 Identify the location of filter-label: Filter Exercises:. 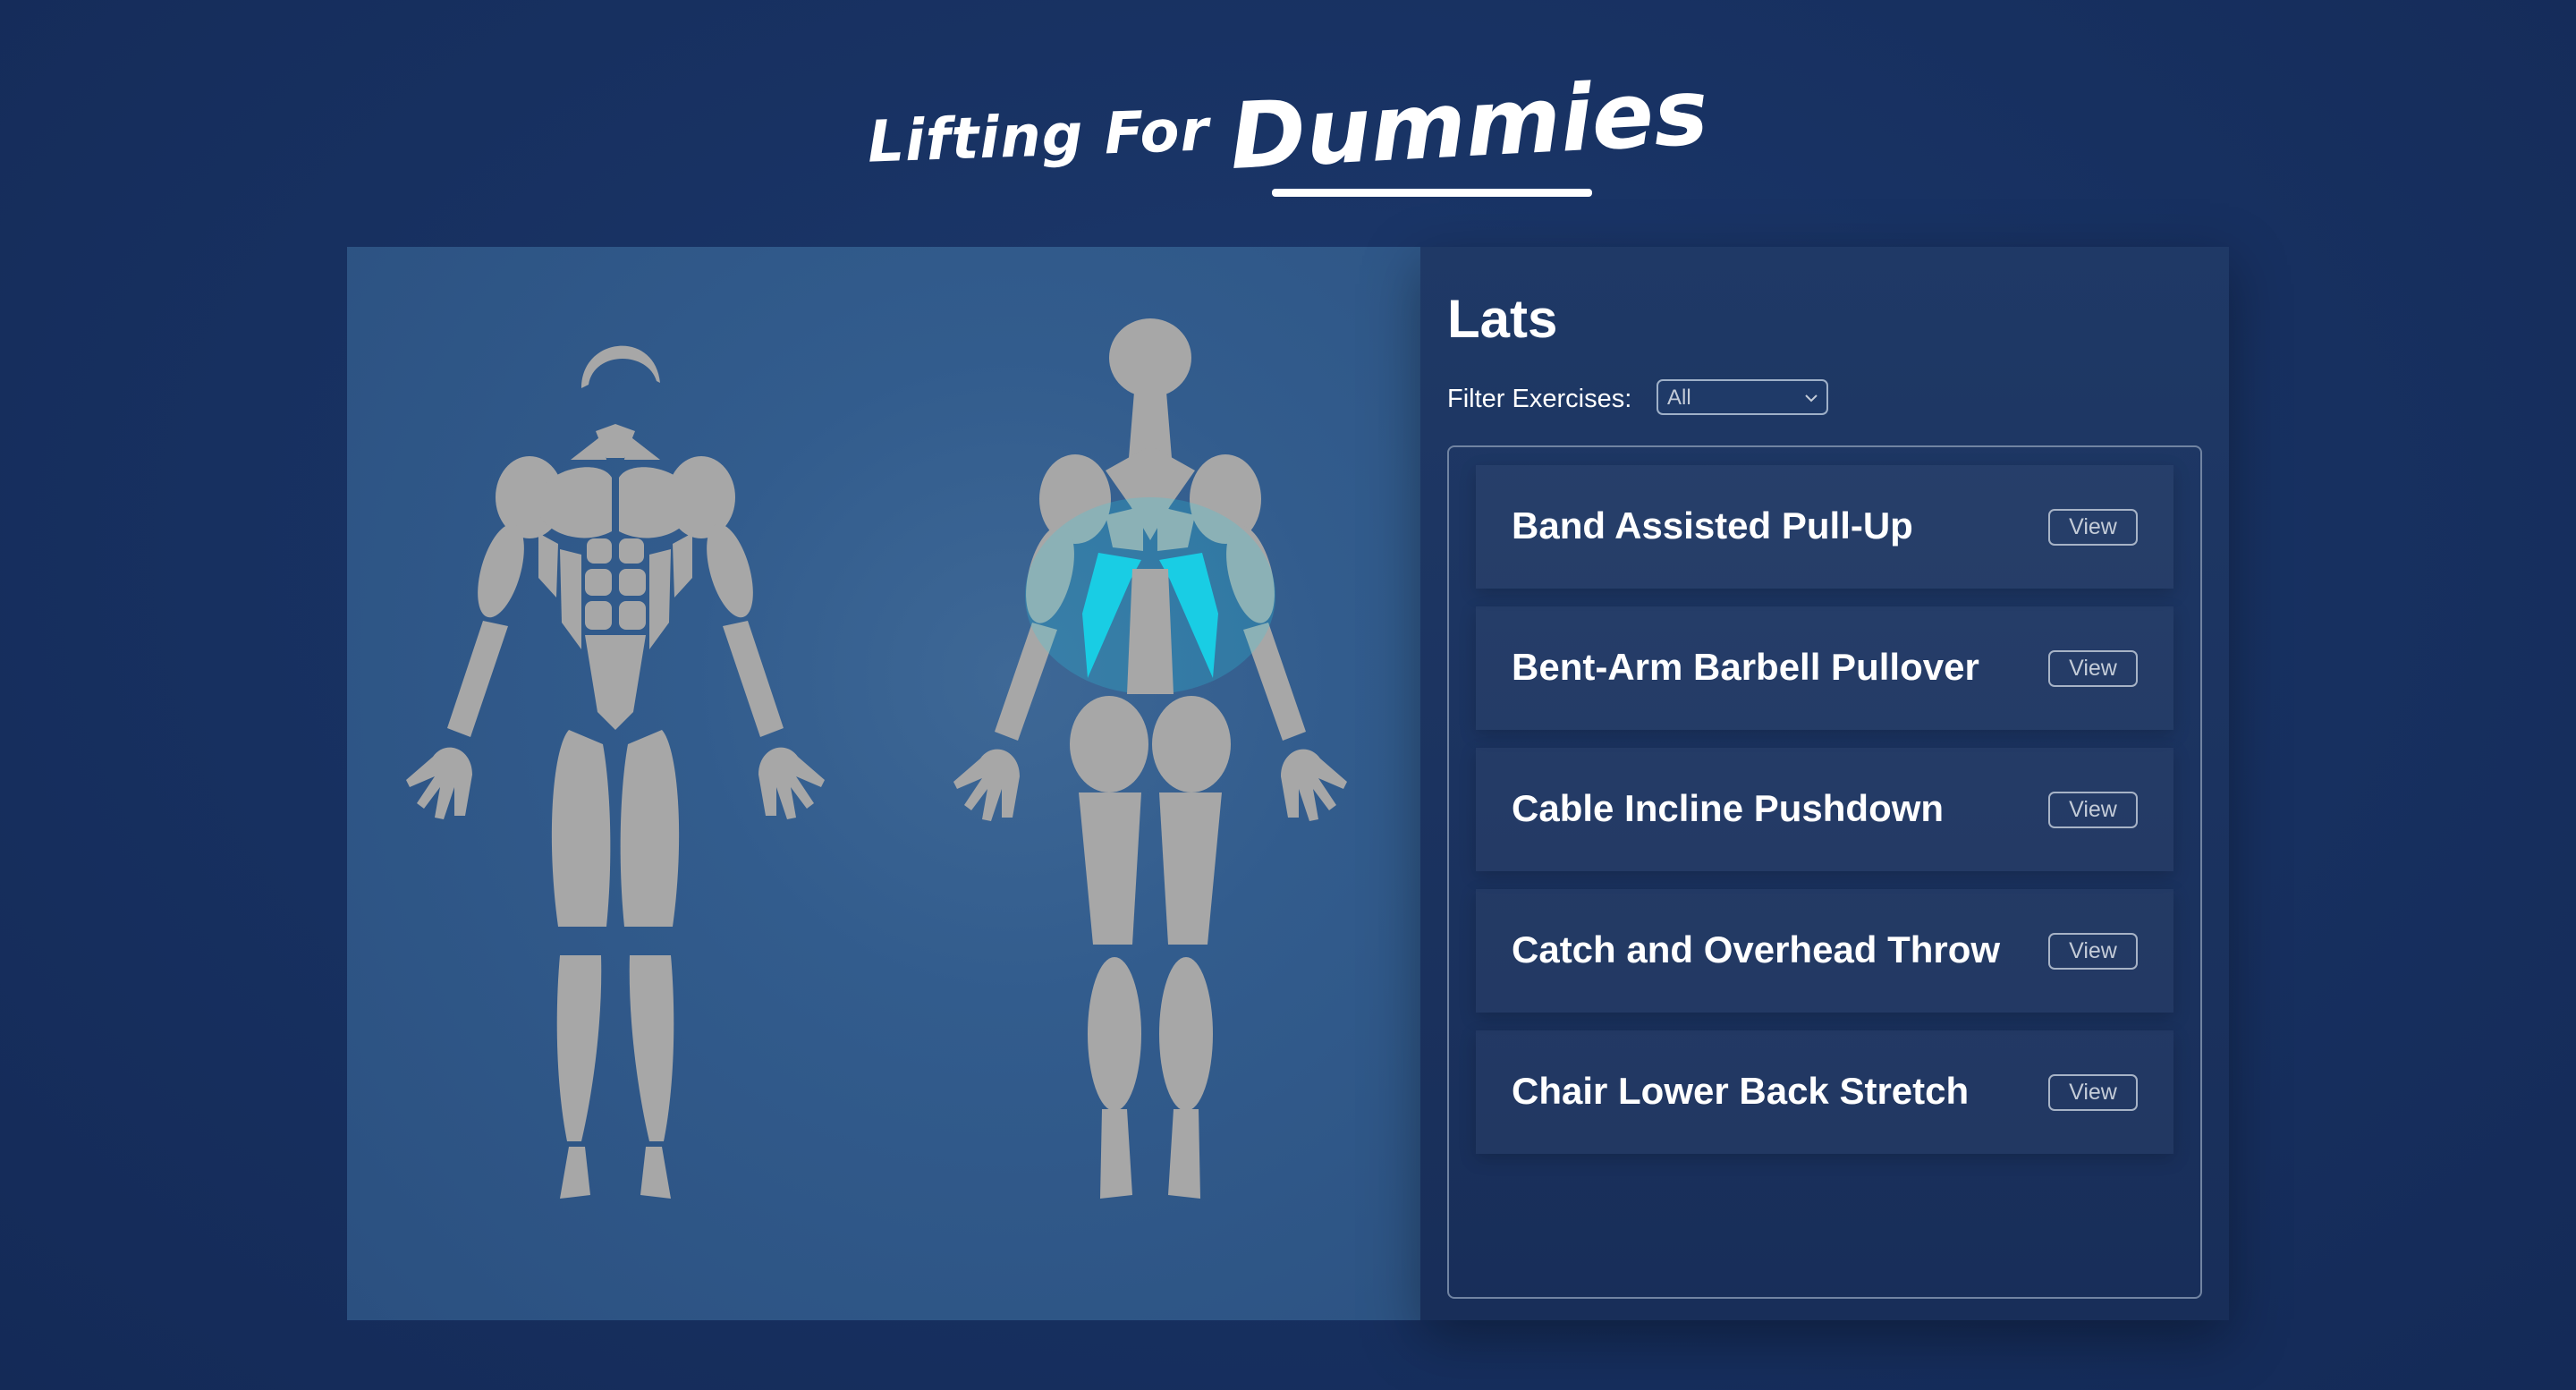
(1539, 399).